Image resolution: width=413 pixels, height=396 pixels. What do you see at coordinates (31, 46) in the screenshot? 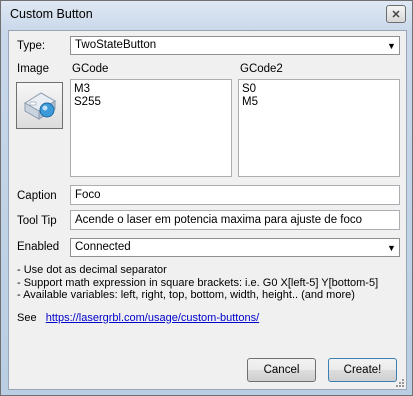
I see `type-label: Type:` at bounding box center [31, 46].